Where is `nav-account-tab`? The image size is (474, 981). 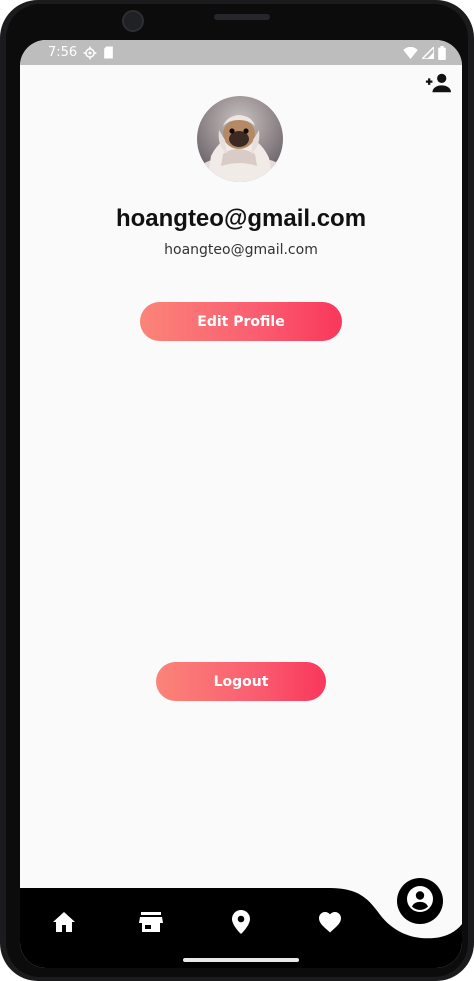 nav-account-tab is located at coordinates (420, 901).